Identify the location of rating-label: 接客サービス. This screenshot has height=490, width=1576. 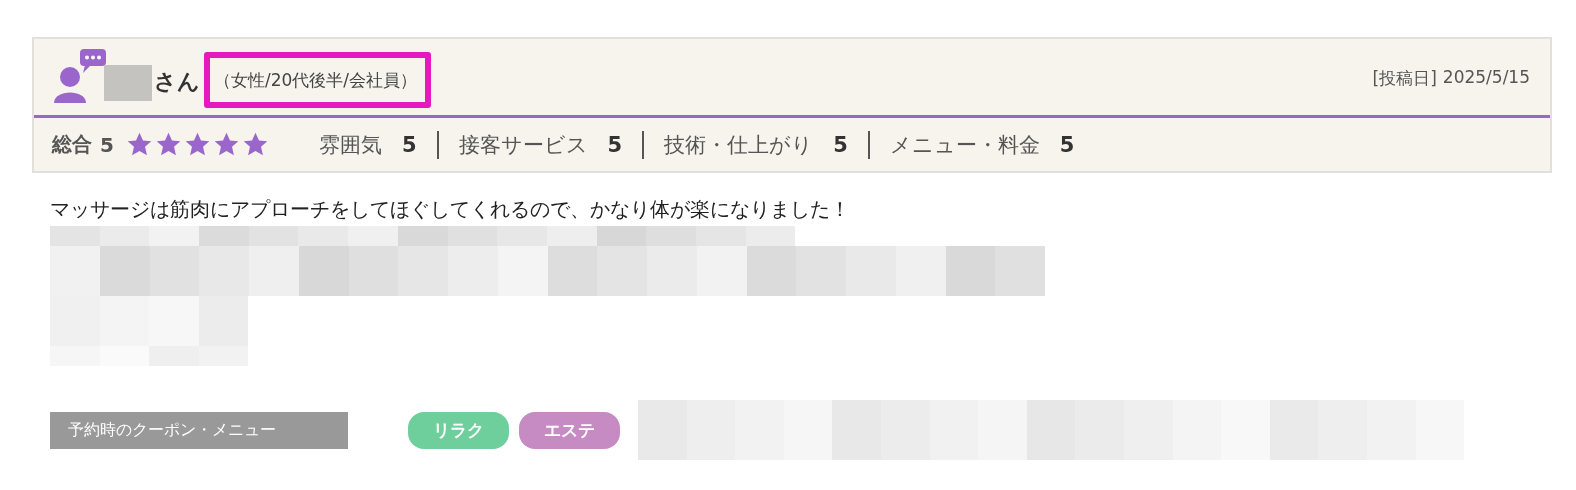
(523, 145).